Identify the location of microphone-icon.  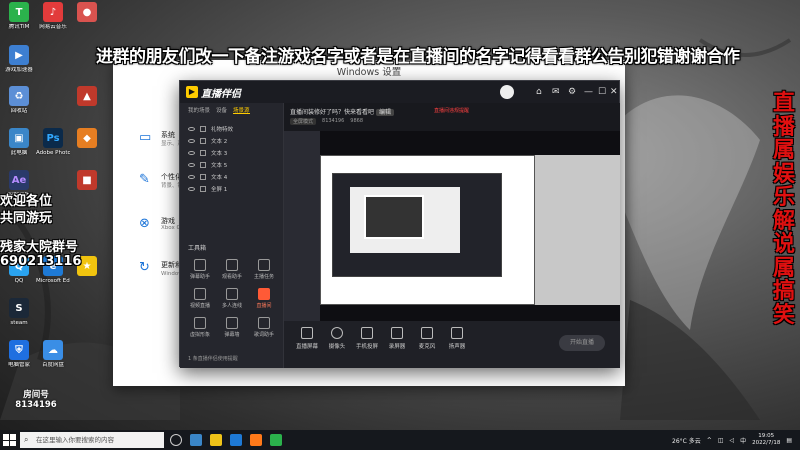
(427, 333).